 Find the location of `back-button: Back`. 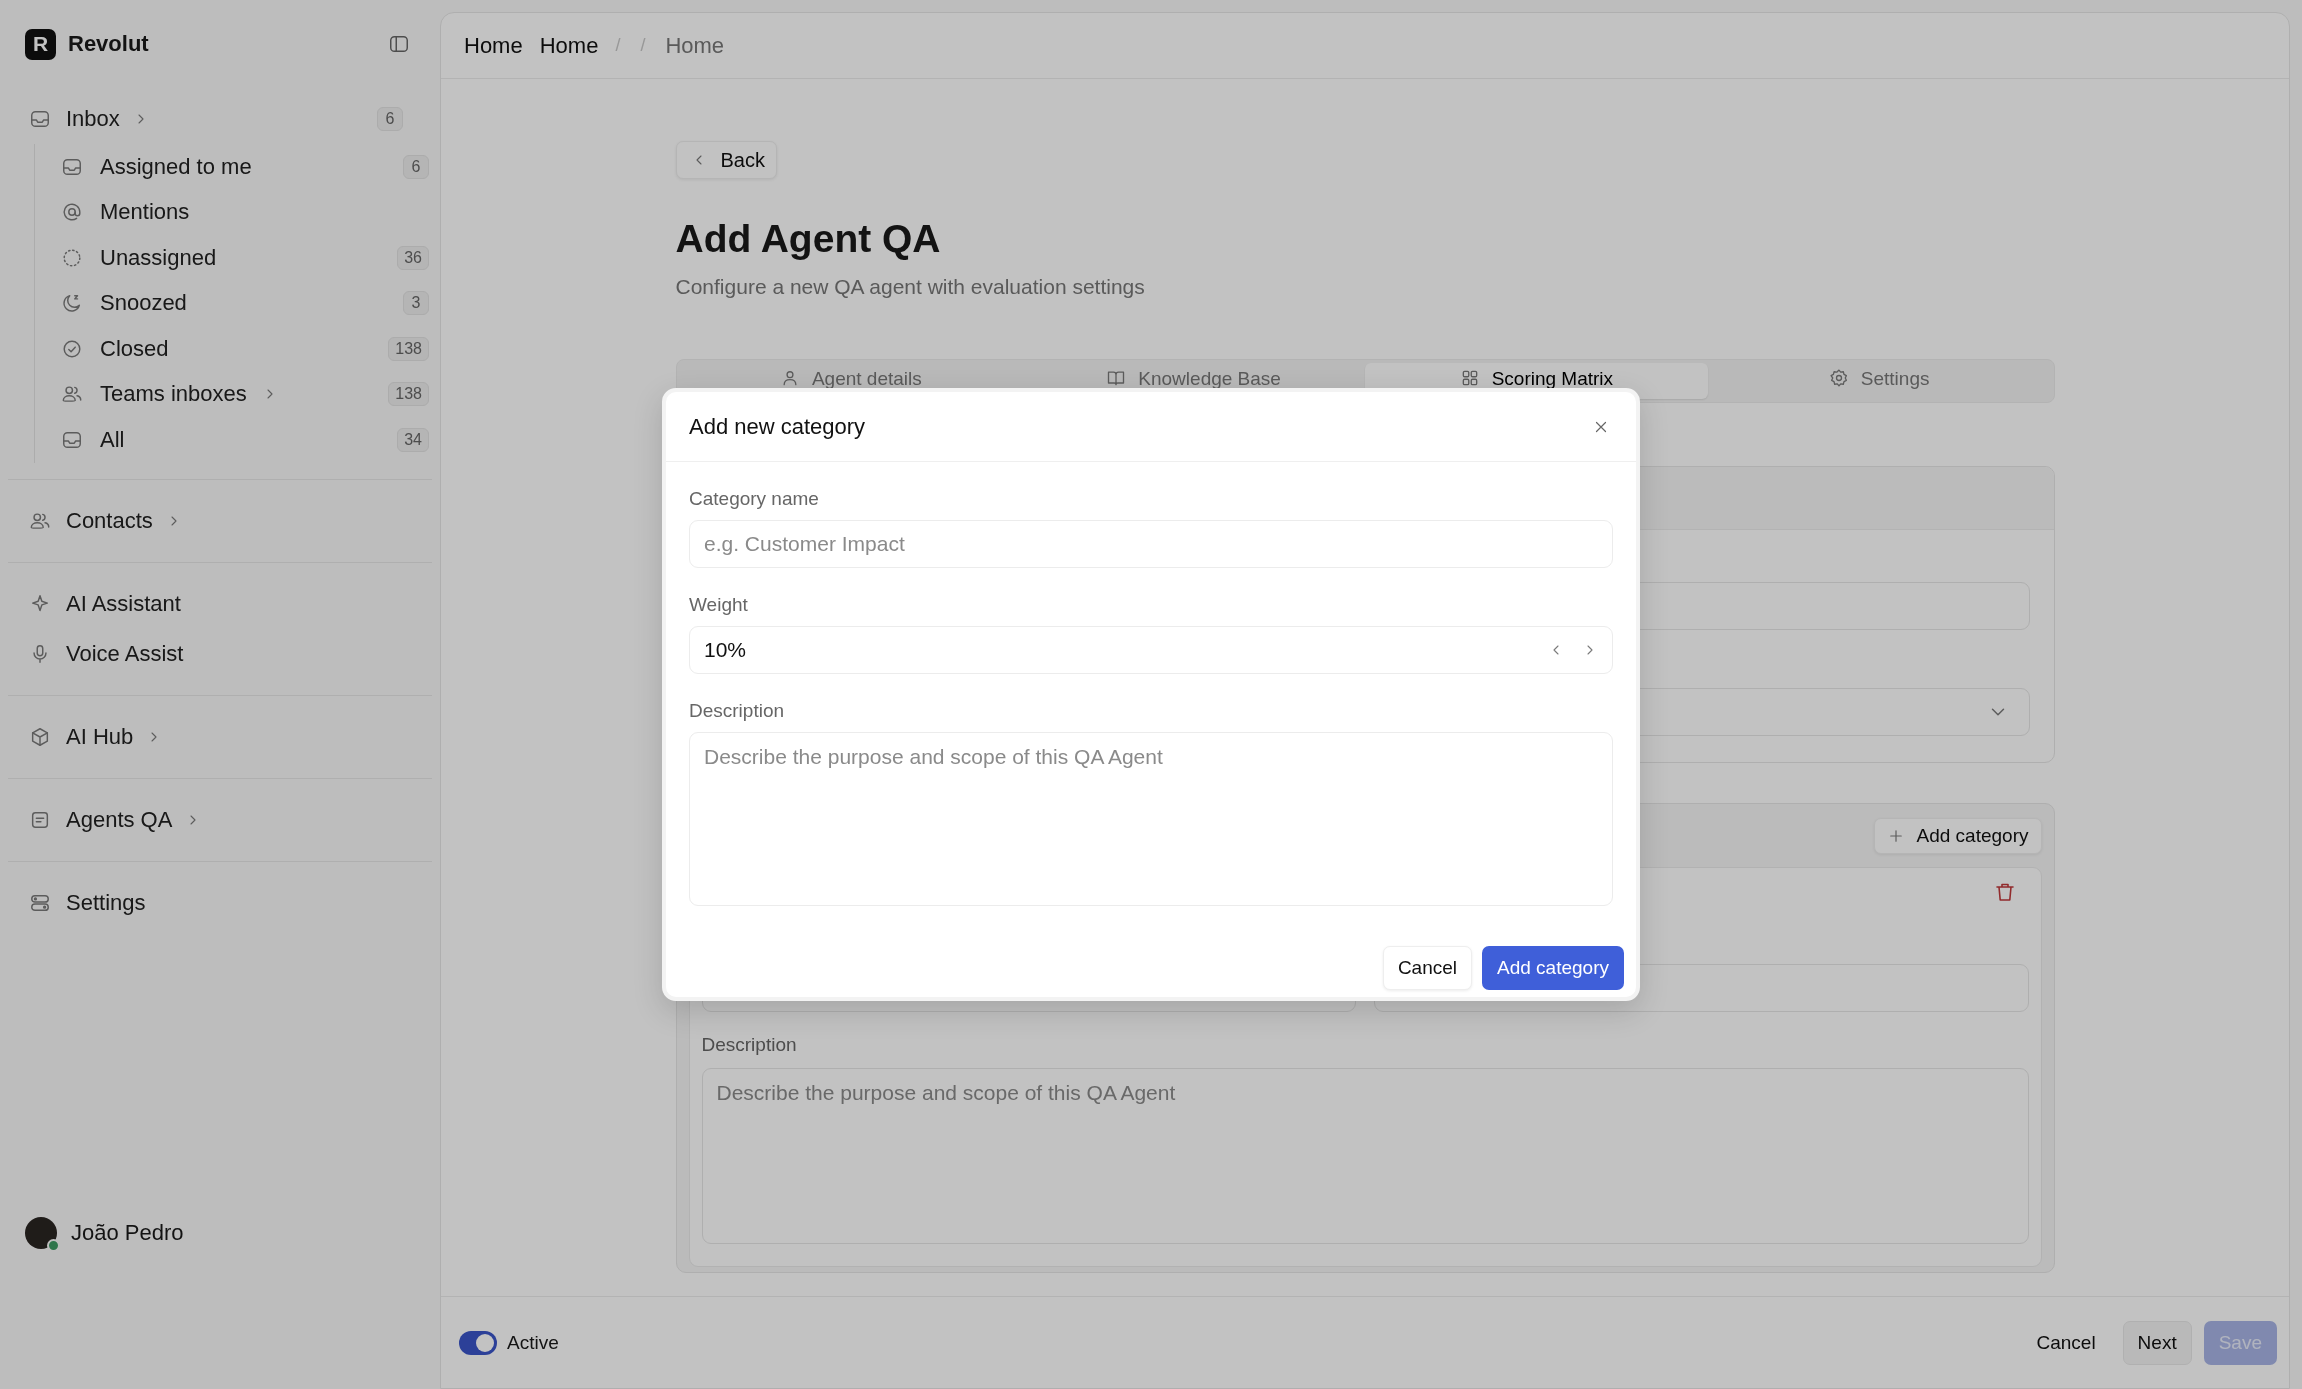

back-button: Back is located at coordinates (726, 160).